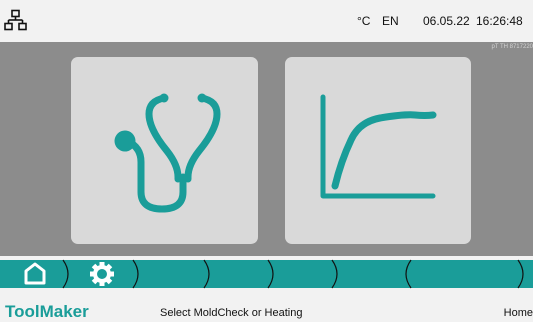  I want to click on nav-slot-5-button, so click(303, 274).